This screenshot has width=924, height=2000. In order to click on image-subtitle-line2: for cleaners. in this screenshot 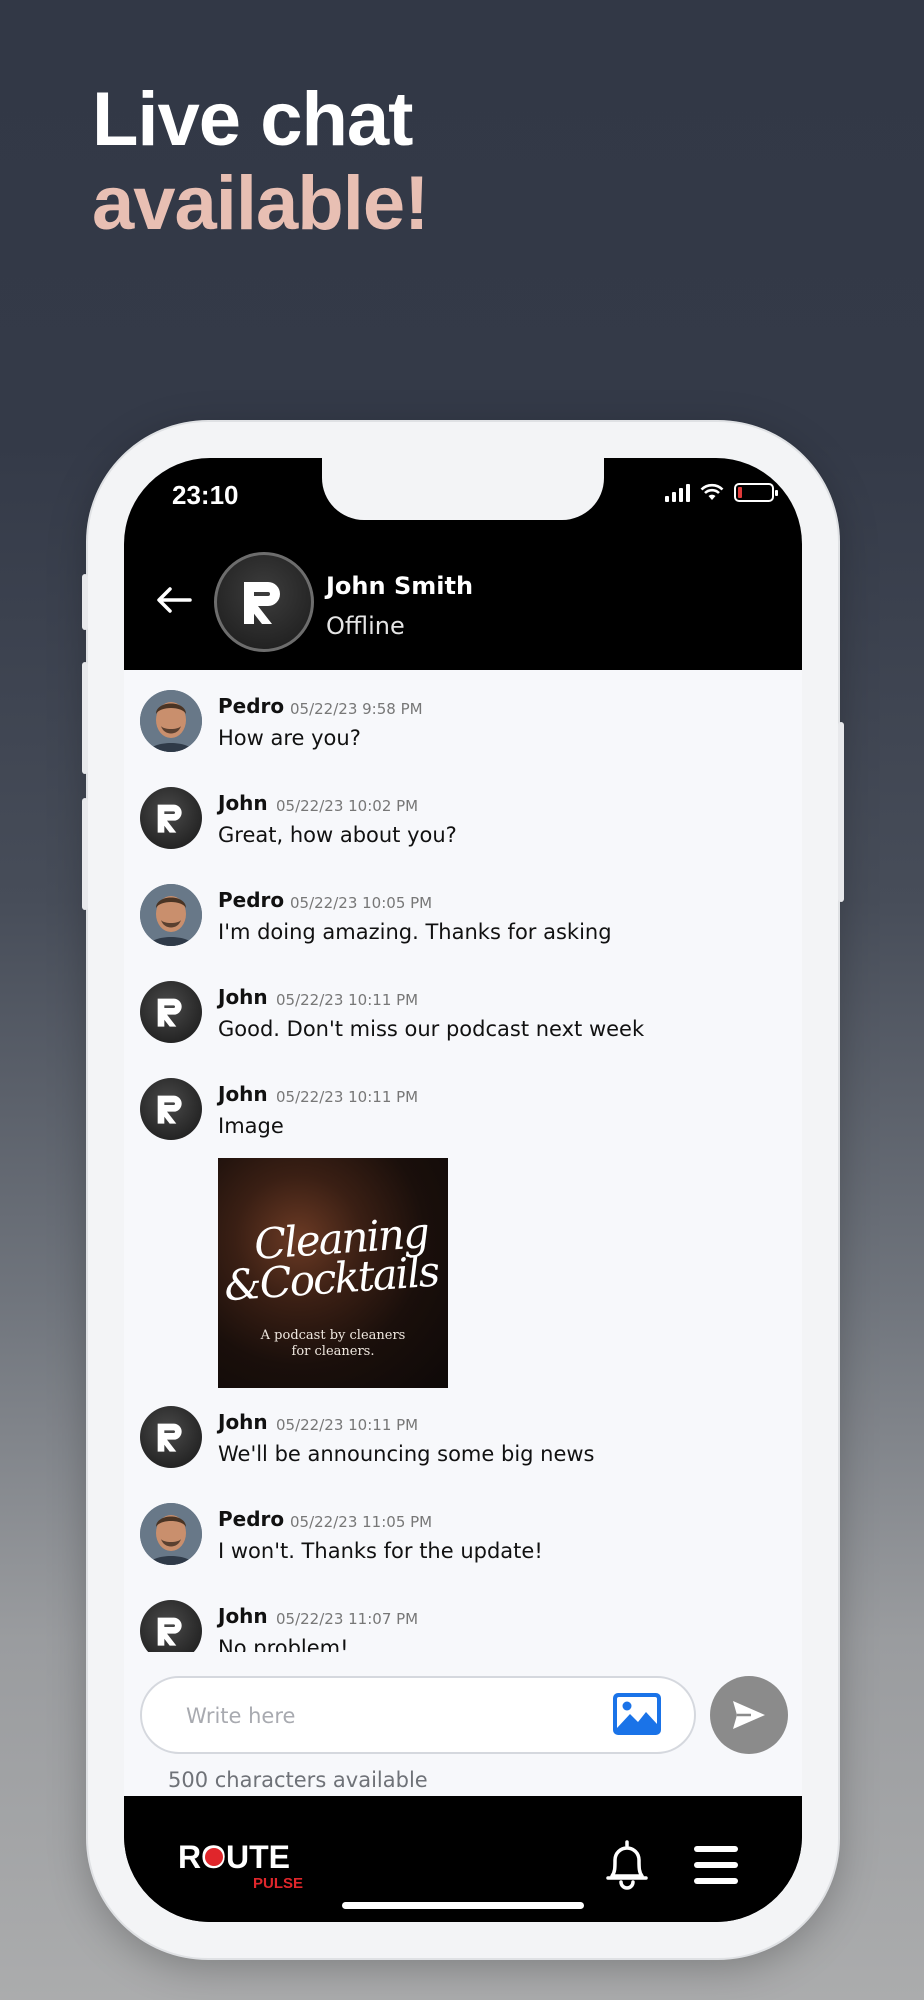, I will do `click(333, 1351)`.